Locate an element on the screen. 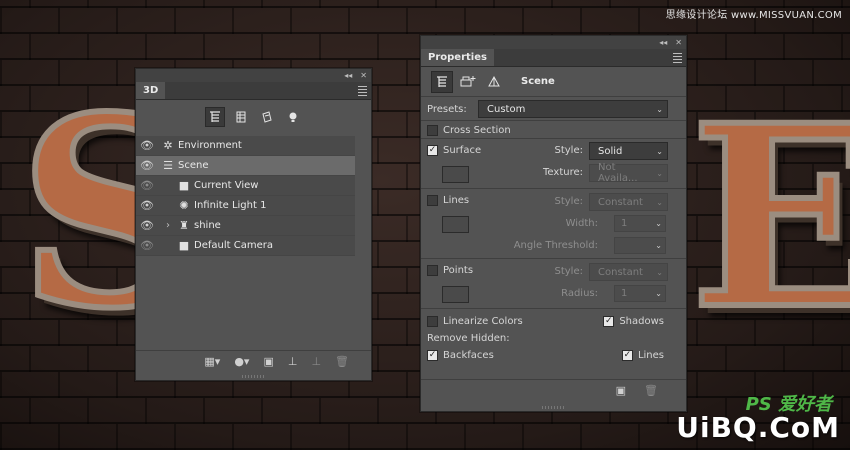 This screenshot has width=850, height=450. scene-icon: ☰ is located at coordinates (168, 165).